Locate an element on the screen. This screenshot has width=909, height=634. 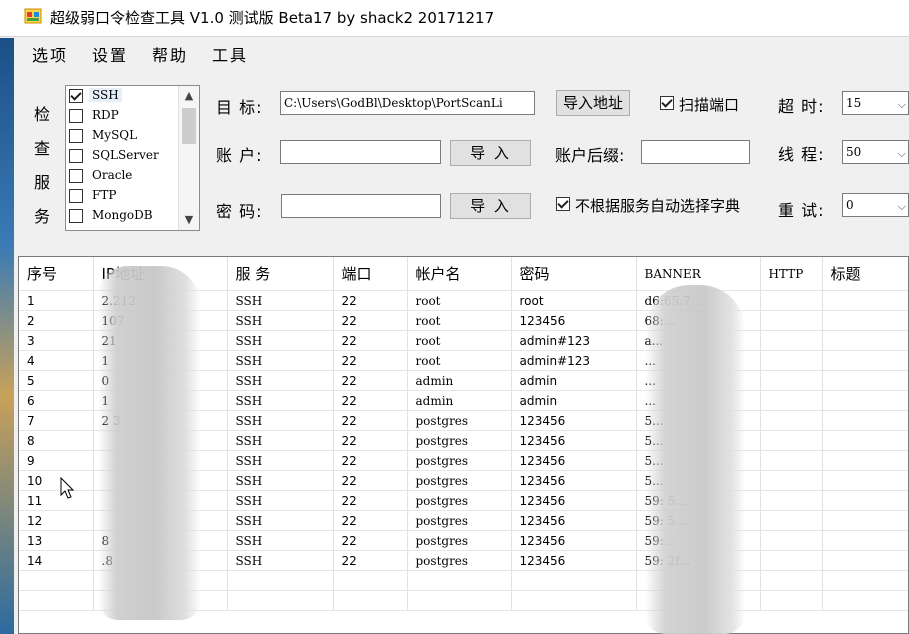
scroll-up-icon: ▲ is located at coordinates (189, 96).